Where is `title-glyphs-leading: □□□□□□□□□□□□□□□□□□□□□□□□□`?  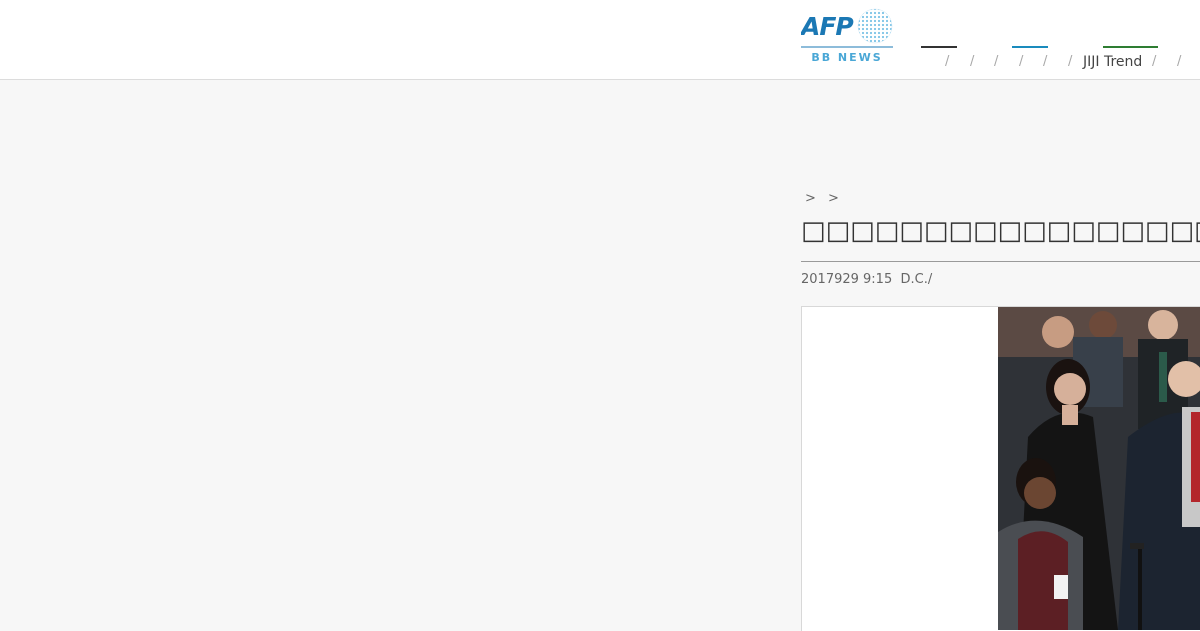 title-glyphs-leading: □□□□□□□□□□□□□□□□□□□□□□□□□ is located at coordinates (1000, 231).